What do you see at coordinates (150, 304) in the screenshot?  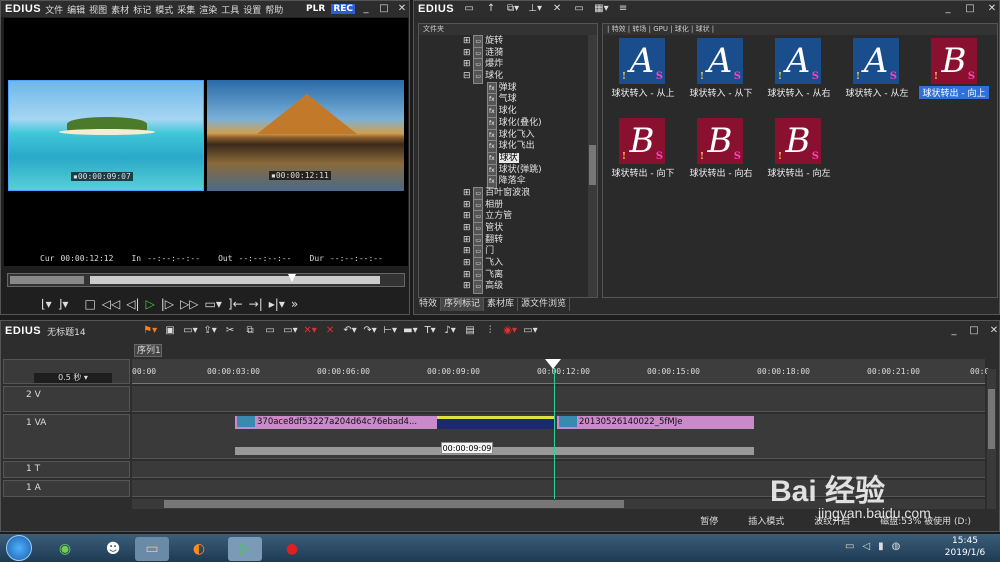 I see `play-icon: ▷` at bounding box center [150, 304].